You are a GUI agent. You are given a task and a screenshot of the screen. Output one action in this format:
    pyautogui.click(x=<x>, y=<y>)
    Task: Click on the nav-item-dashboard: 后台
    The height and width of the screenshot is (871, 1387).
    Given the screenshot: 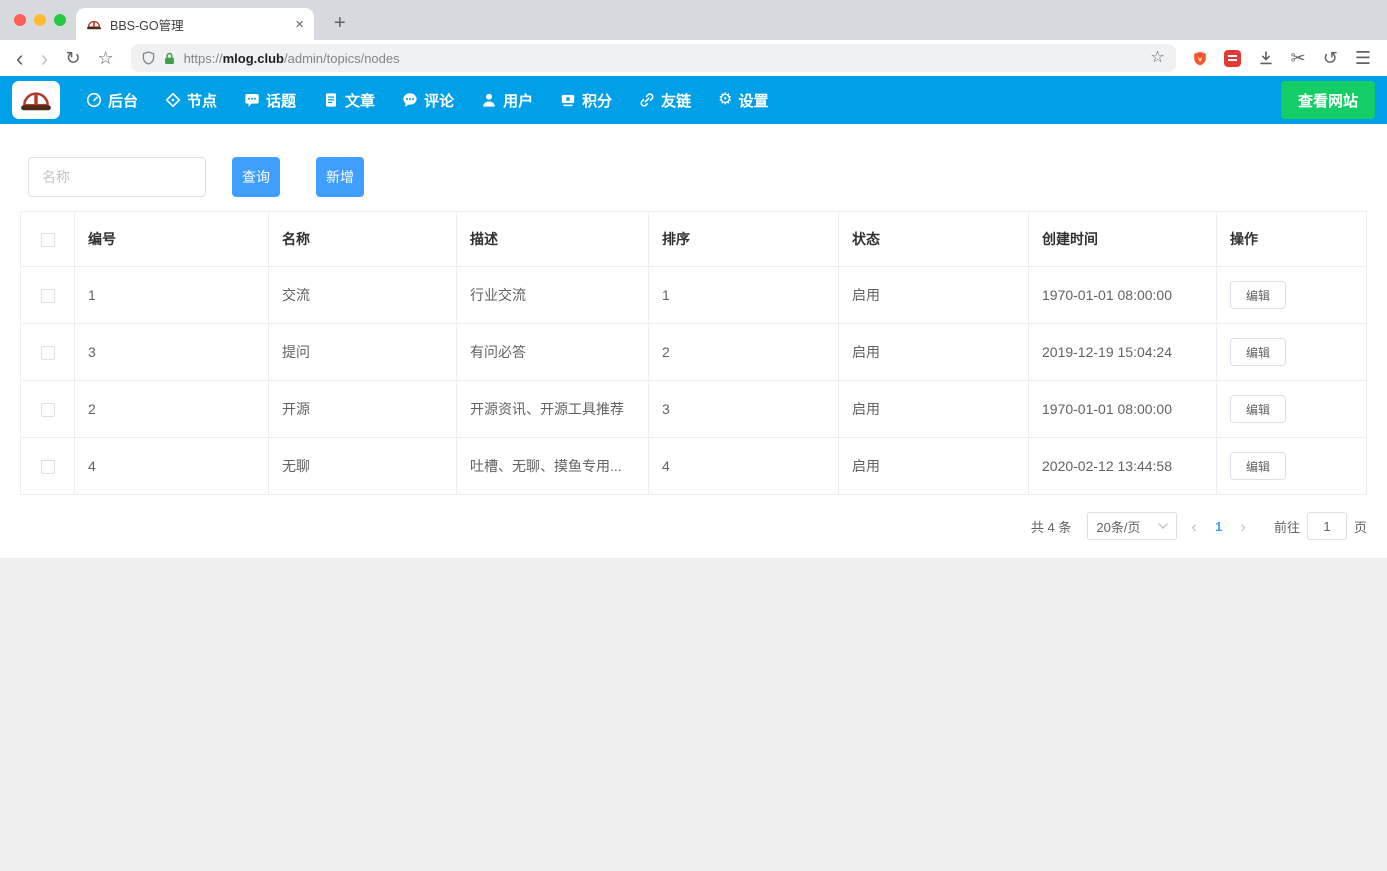 What is the action you would take?
    pyautogui.click(x=112, y=100)
    